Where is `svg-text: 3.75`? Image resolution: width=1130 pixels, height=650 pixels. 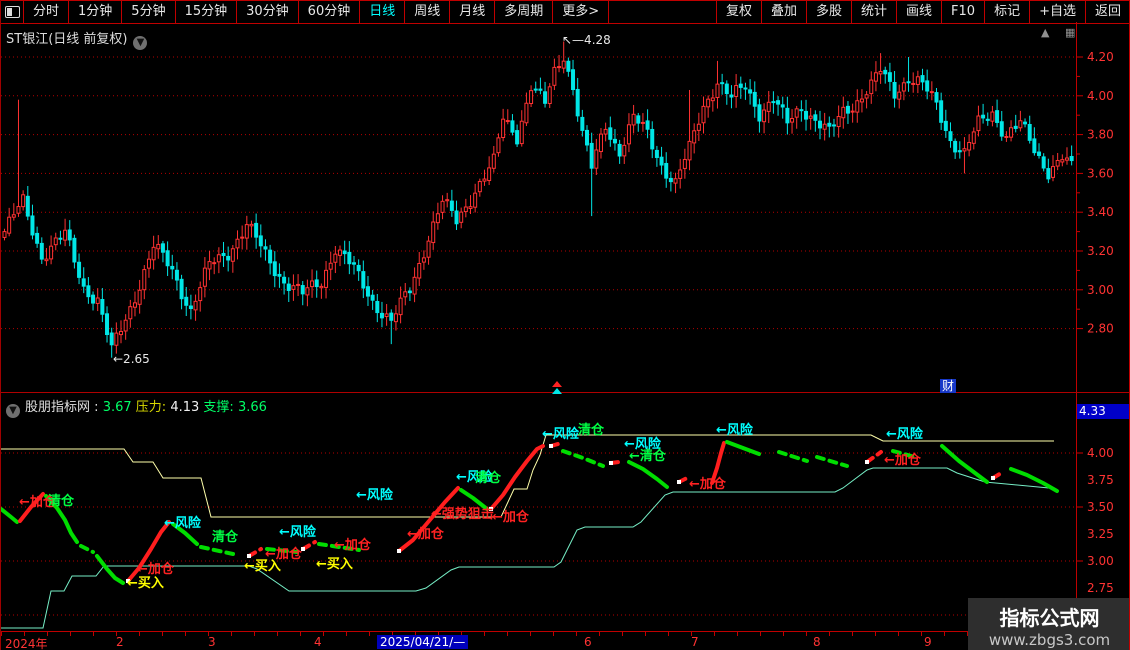 svg-text: 3.75 is located at coordinates (1100, 480).